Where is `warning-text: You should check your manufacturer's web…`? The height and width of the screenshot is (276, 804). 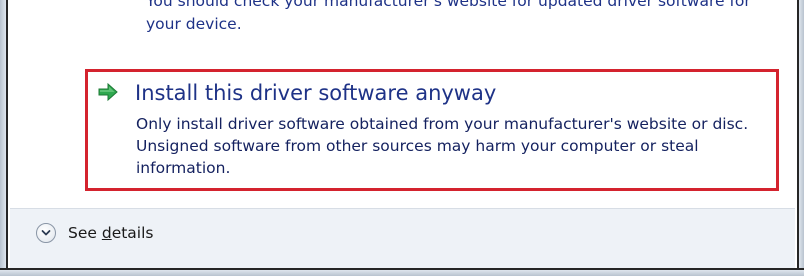
warning-text: You should check your manufacturer's web… is located at coordinates (448, 16).